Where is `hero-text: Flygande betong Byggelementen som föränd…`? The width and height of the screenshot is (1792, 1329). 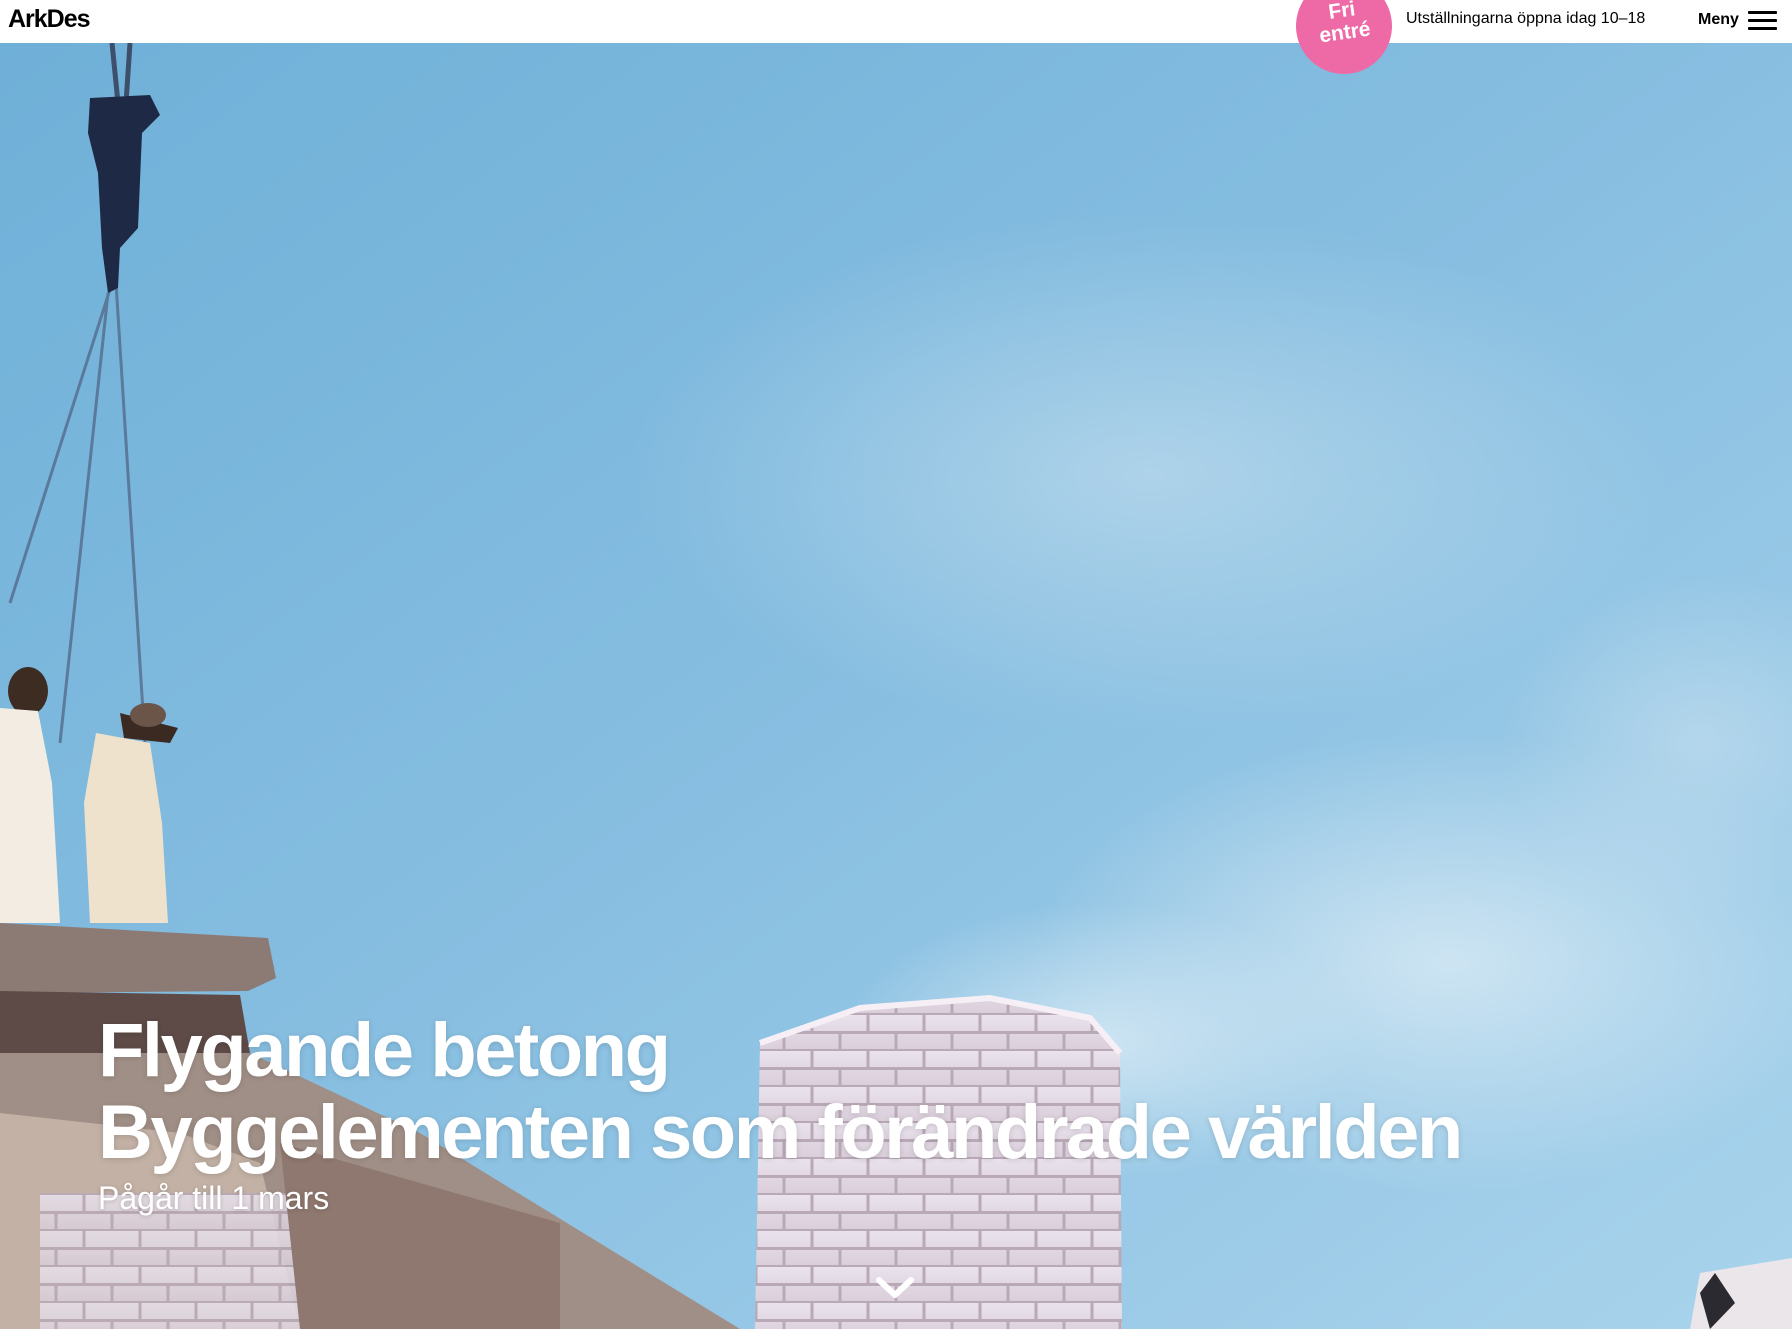
hero-text: Flygande betong Byggelementen som föränd… is located at coordinates (780, 1113).